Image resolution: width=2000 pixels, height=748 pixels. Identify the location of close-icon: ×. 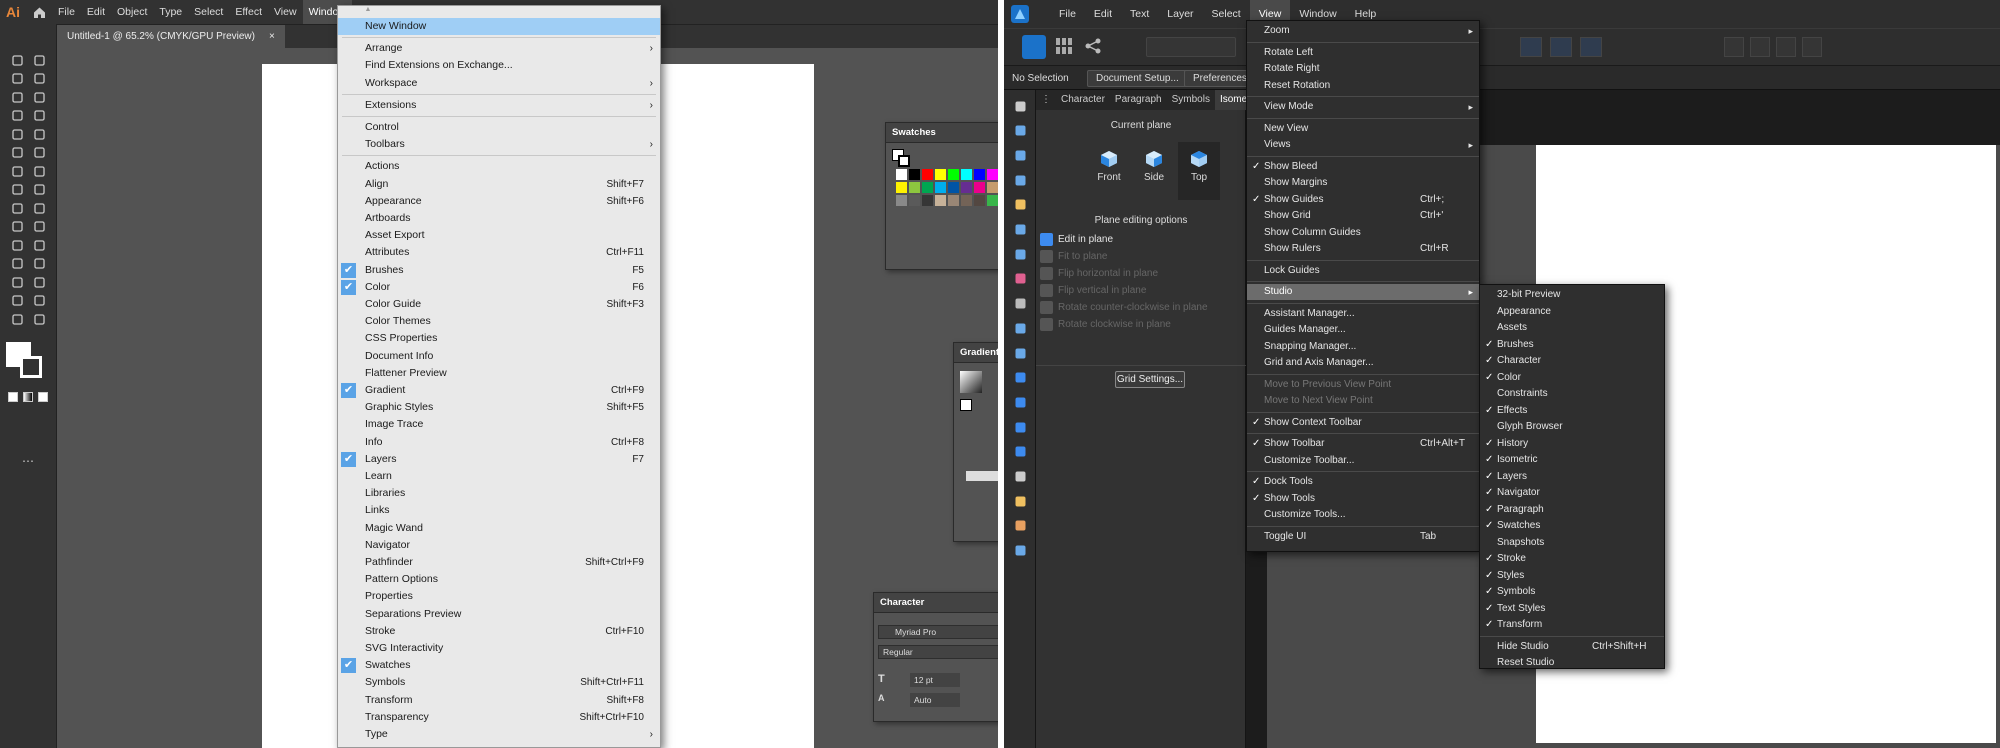
(272, 36).